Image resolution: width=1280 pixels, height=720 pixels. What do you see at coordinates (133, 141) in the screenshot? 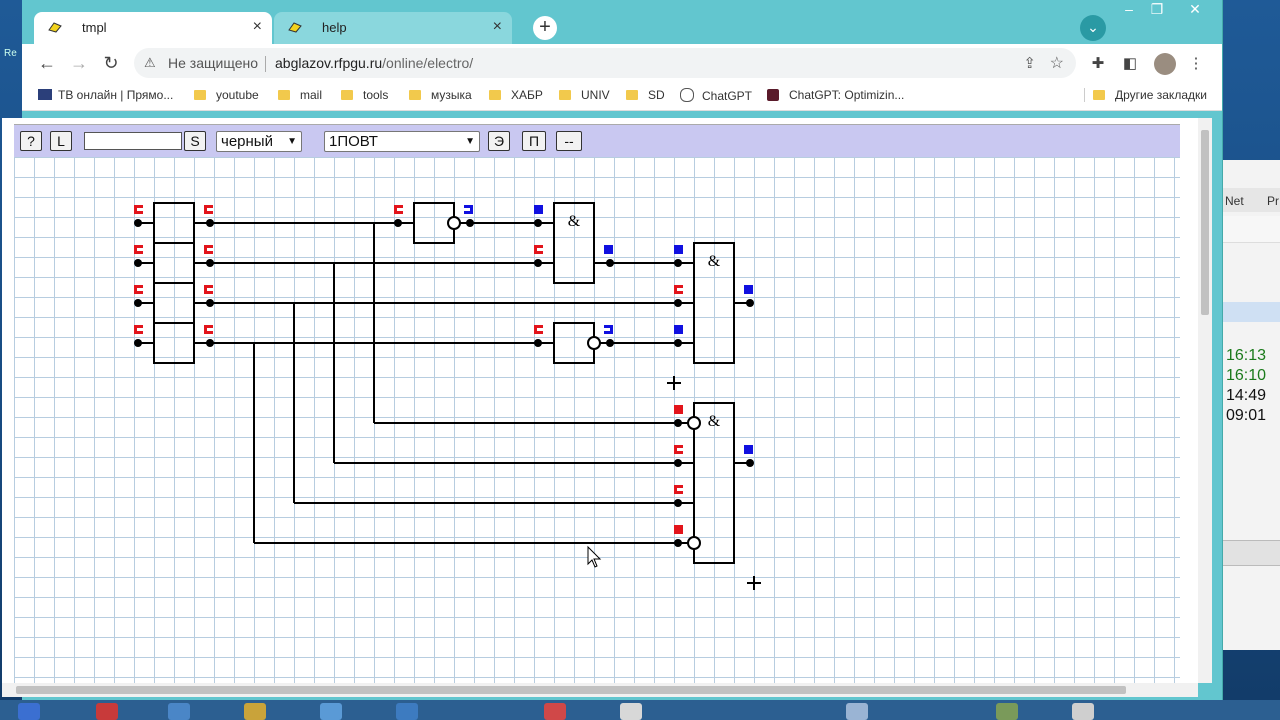
I see `scheme-name-input` at bounding box center [133, 141].